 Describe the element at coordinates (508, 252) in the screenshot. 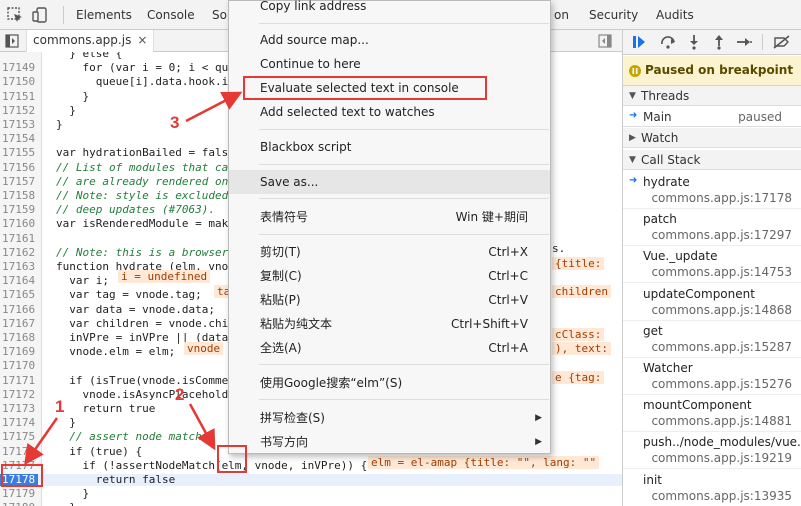

I see `menu-item-shortcut: Ctrl+X` at that location.